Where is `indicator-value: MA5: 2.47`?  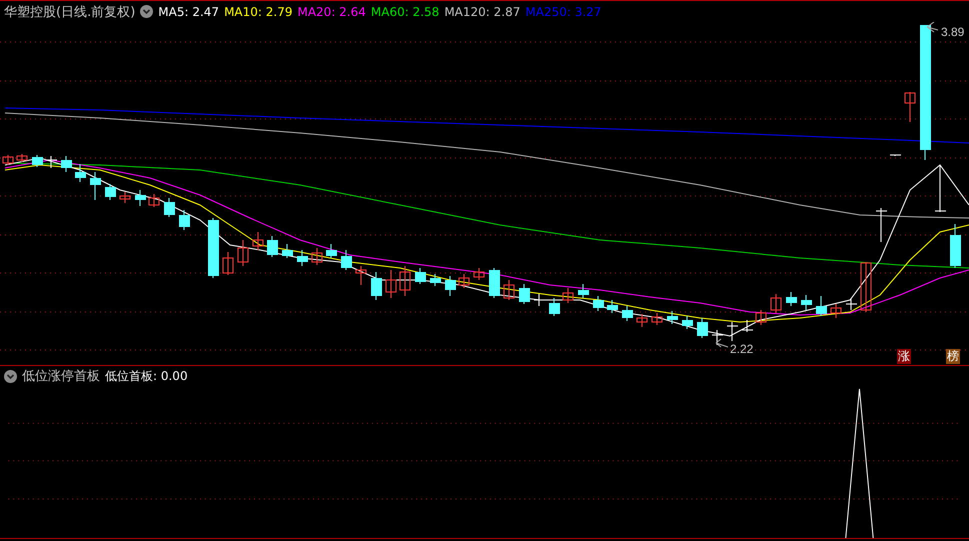
indicator-value: MA5: 2.47 is located at coordinates (189, 11).